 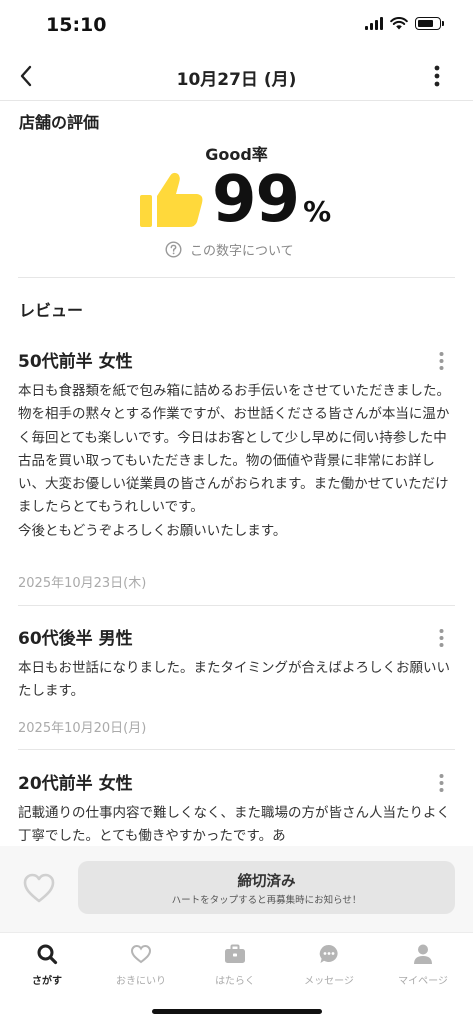 I want to click on help-circle-icon, so click(x=173, y=249).